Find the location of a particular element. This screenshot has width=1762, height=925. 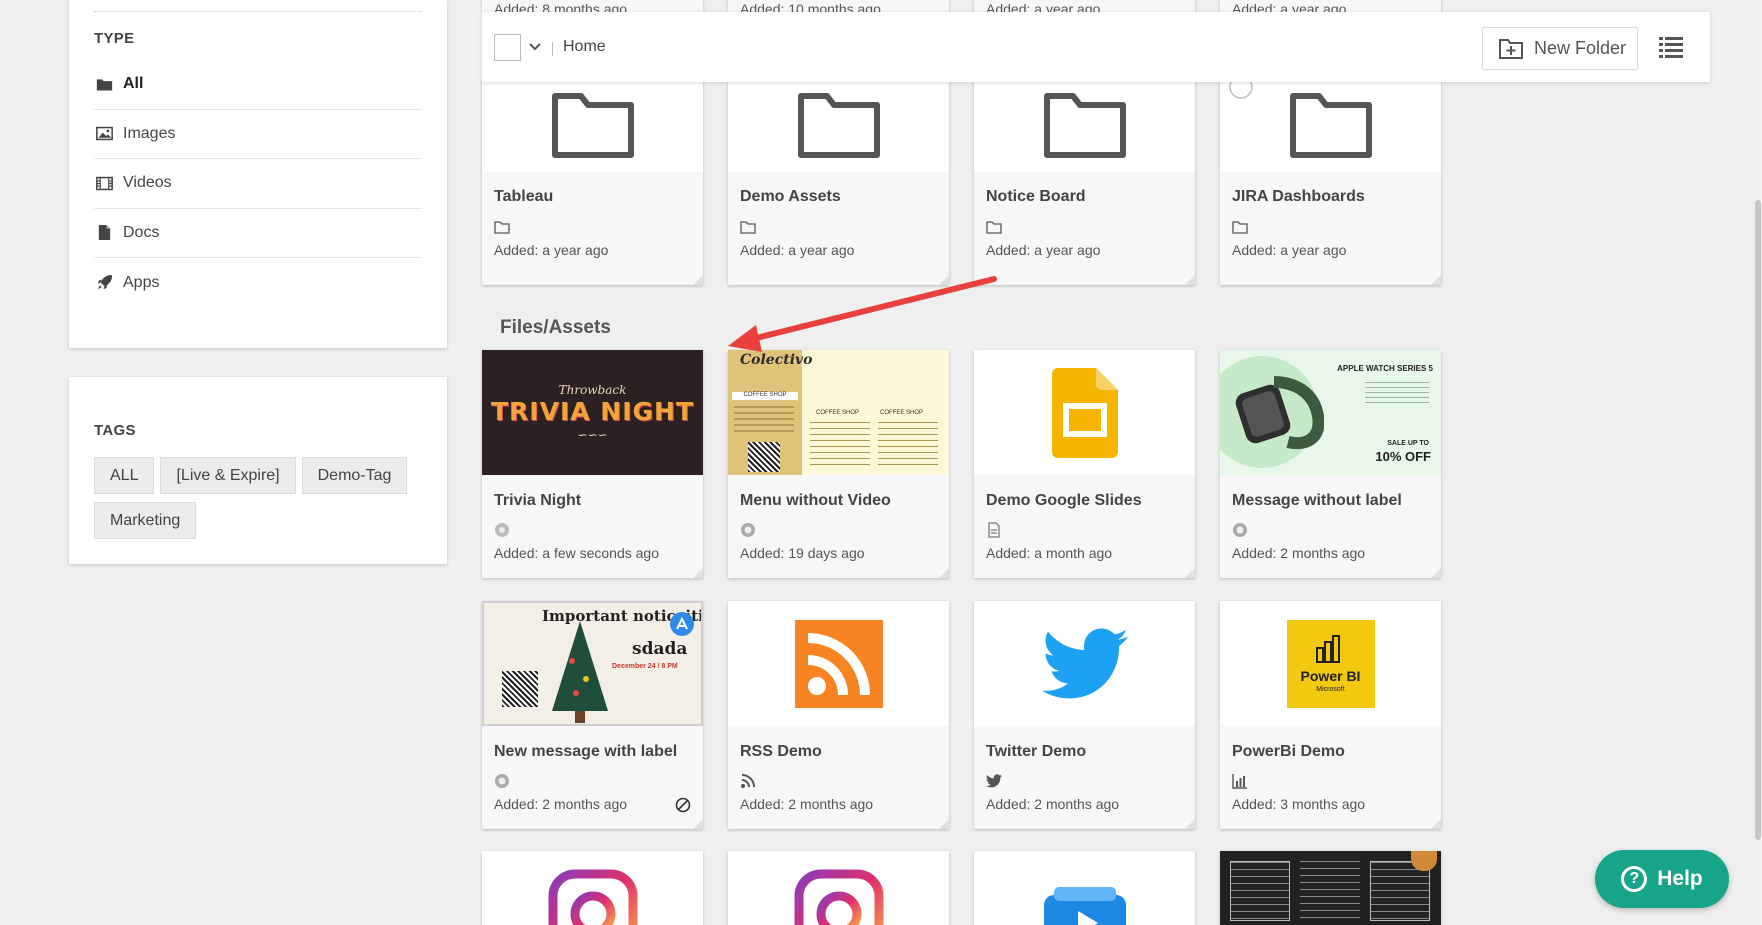

type-filter-apps: Apps is located at coordinates (258, 283).